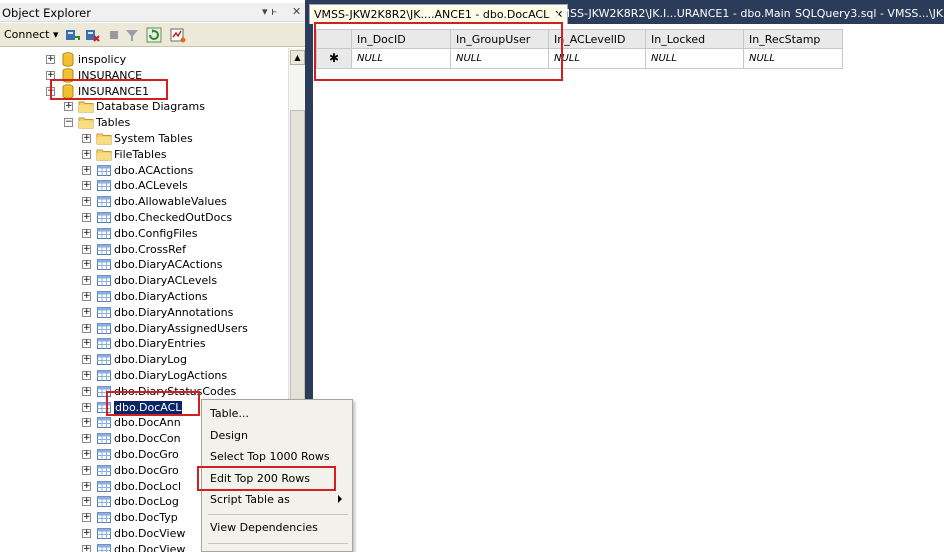  I want to click on refresh-icon, so click(154, 35).